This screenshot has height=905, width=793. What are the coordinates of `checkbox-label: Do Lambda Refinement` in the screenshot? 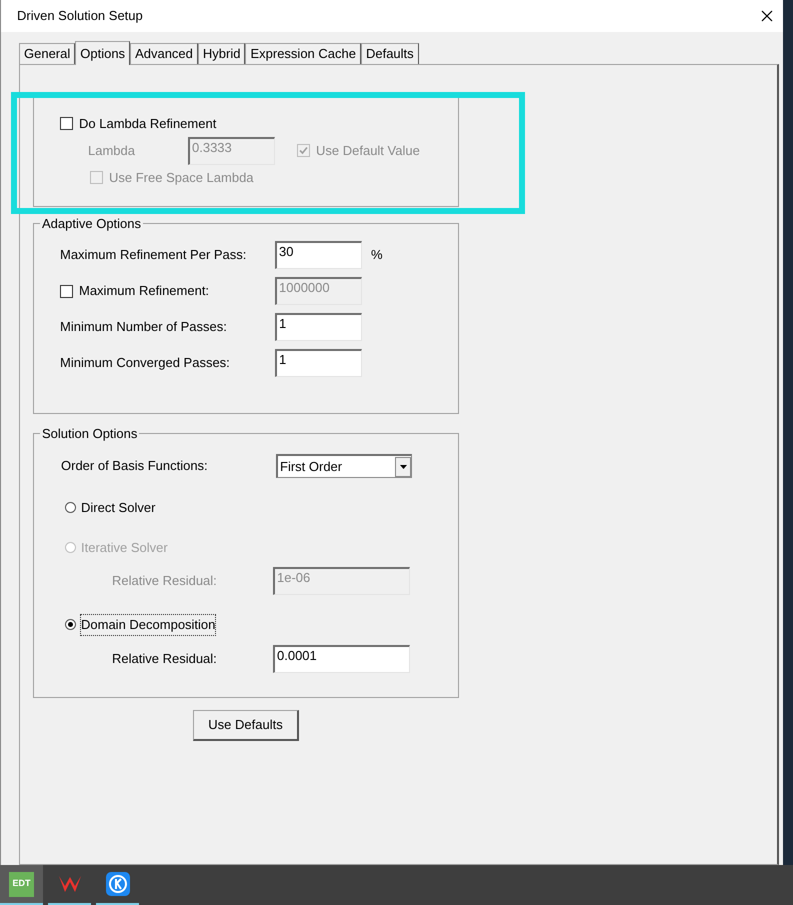 It's located at (147, 124).